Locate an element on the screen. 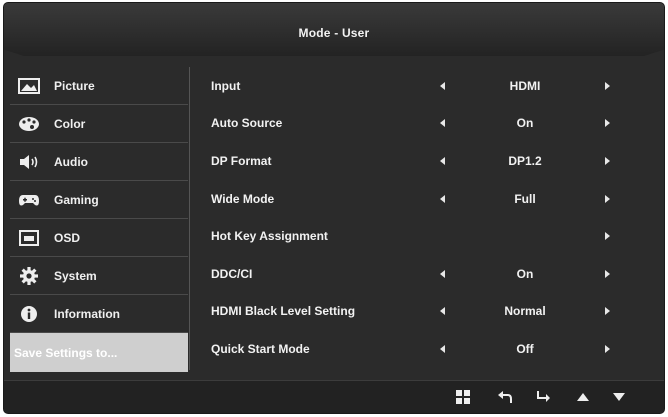 The width and height of the screenshot is (668, 417). palette-icon is located at coordinates (29, 124).